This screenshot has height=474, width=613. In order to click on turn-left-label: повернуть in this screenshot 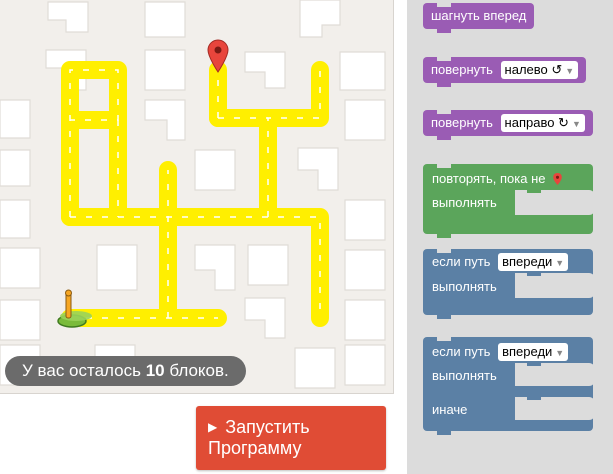, I will do `click(462, 69)`.